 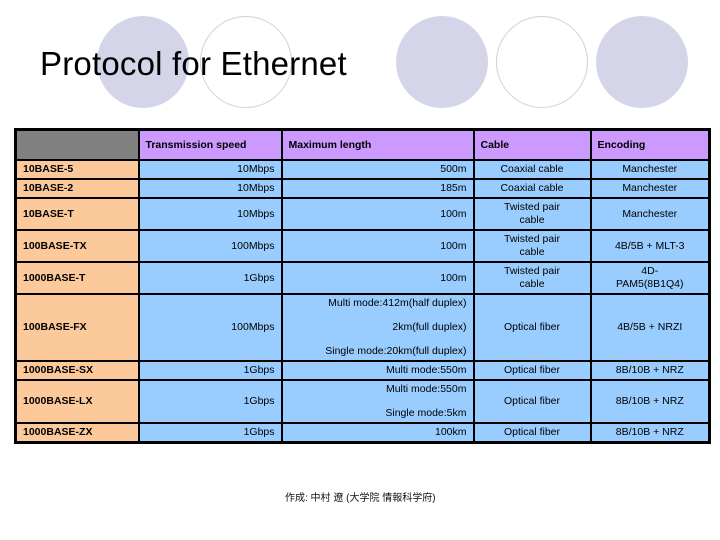 I want to click on cell-line: 500m, so click(x=453, y=169).